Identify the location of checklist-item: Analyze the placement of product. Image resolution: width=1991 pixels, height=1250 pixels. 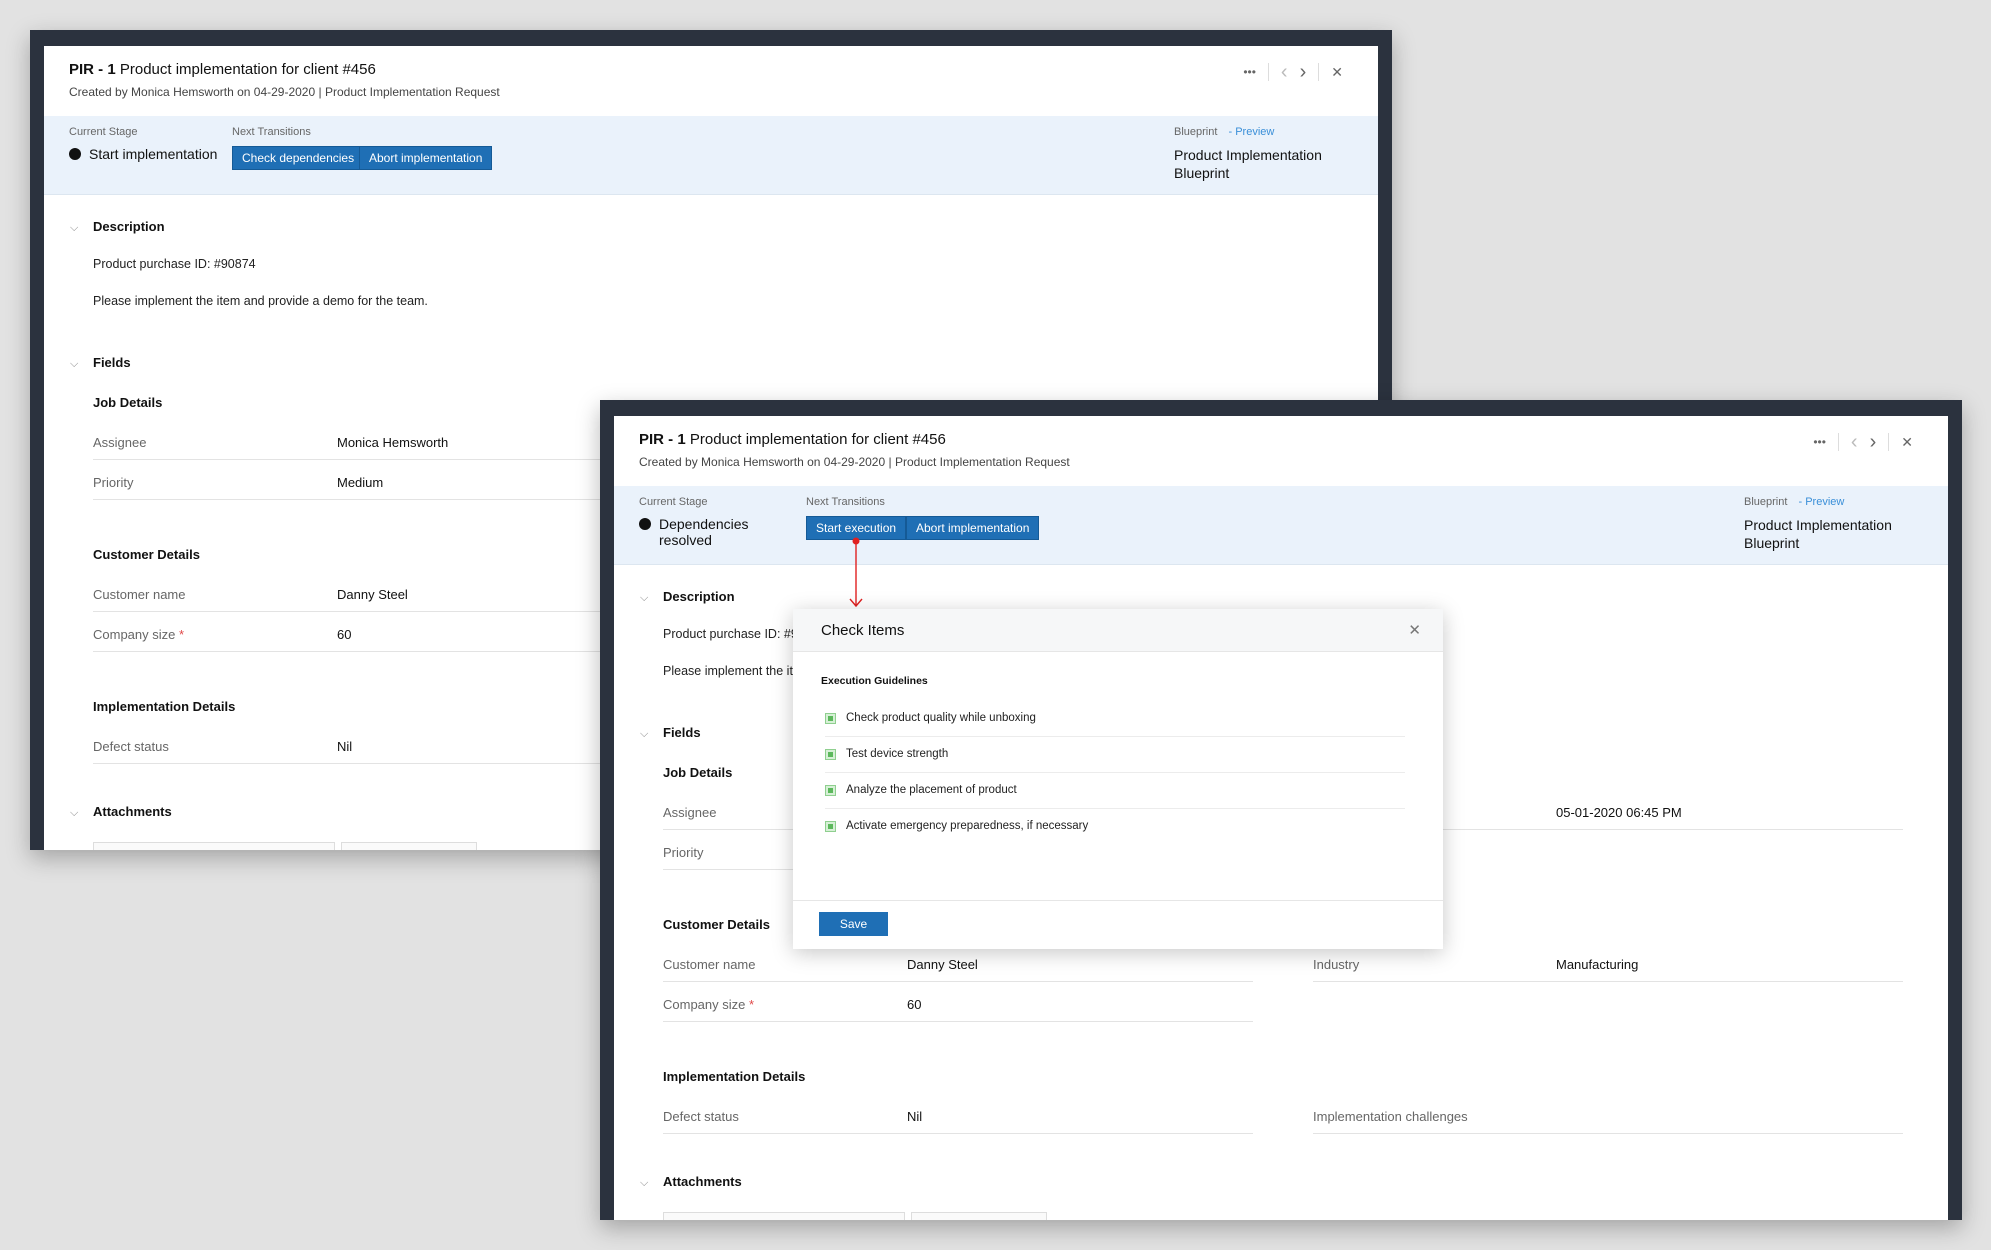
(1115, 790).